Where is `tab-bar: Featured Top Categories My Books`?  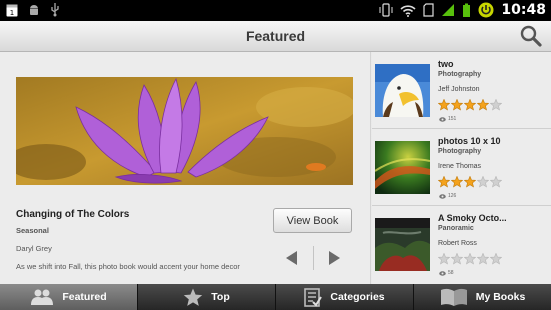 tab-bar: Featured Top Categories My Books is located at coordinates (275, 297).